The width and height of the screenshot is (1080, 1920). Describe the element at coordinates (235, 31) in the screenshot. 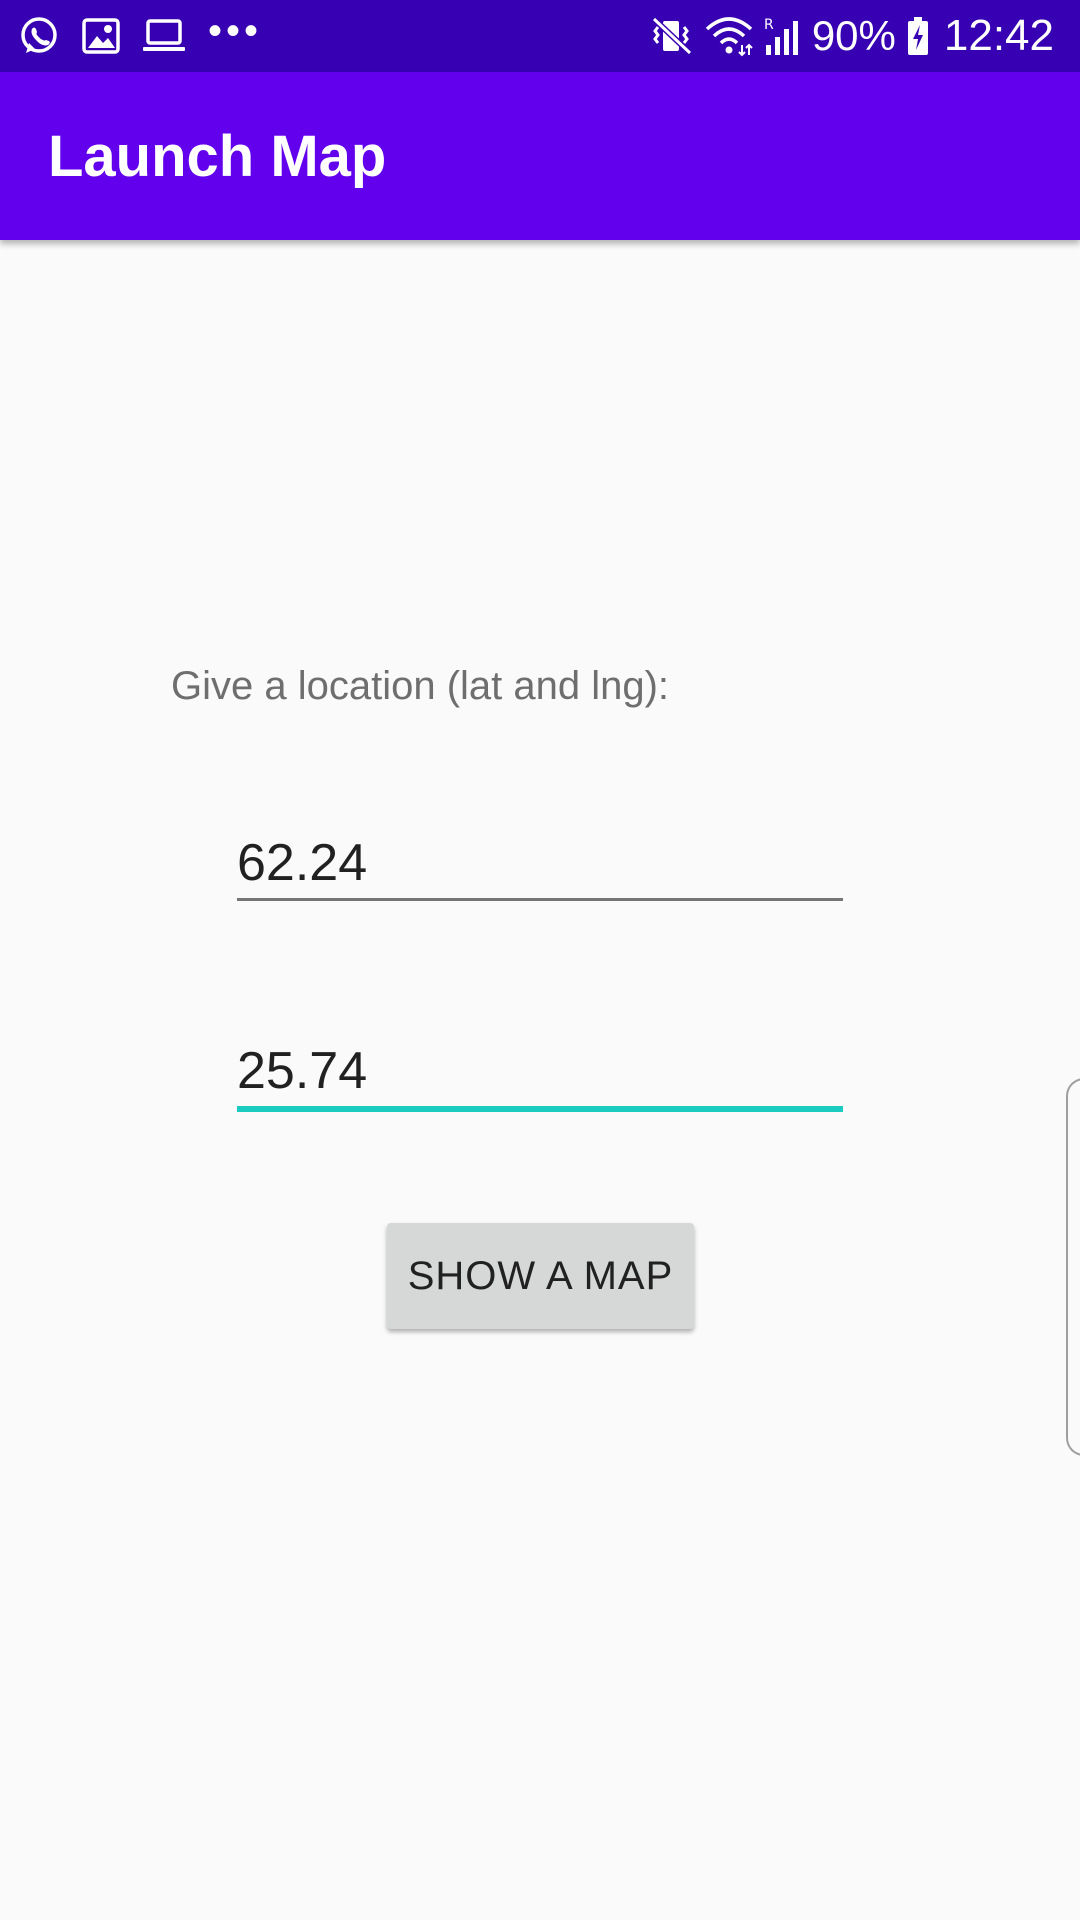

I see `more-notifications-icon: •••` at that location.